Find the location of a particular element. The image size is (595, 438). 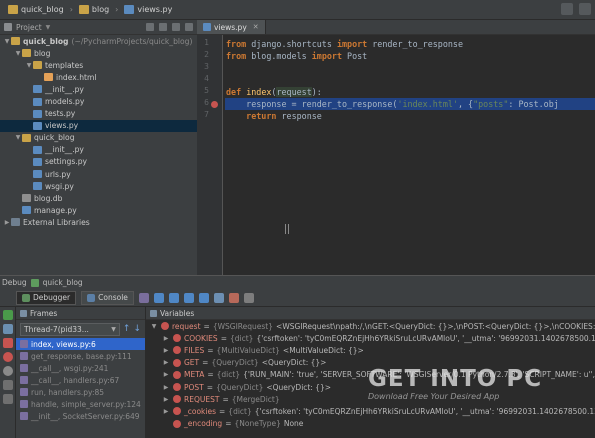

tree-item: ▼ blog is located at coordinates (98, 53).